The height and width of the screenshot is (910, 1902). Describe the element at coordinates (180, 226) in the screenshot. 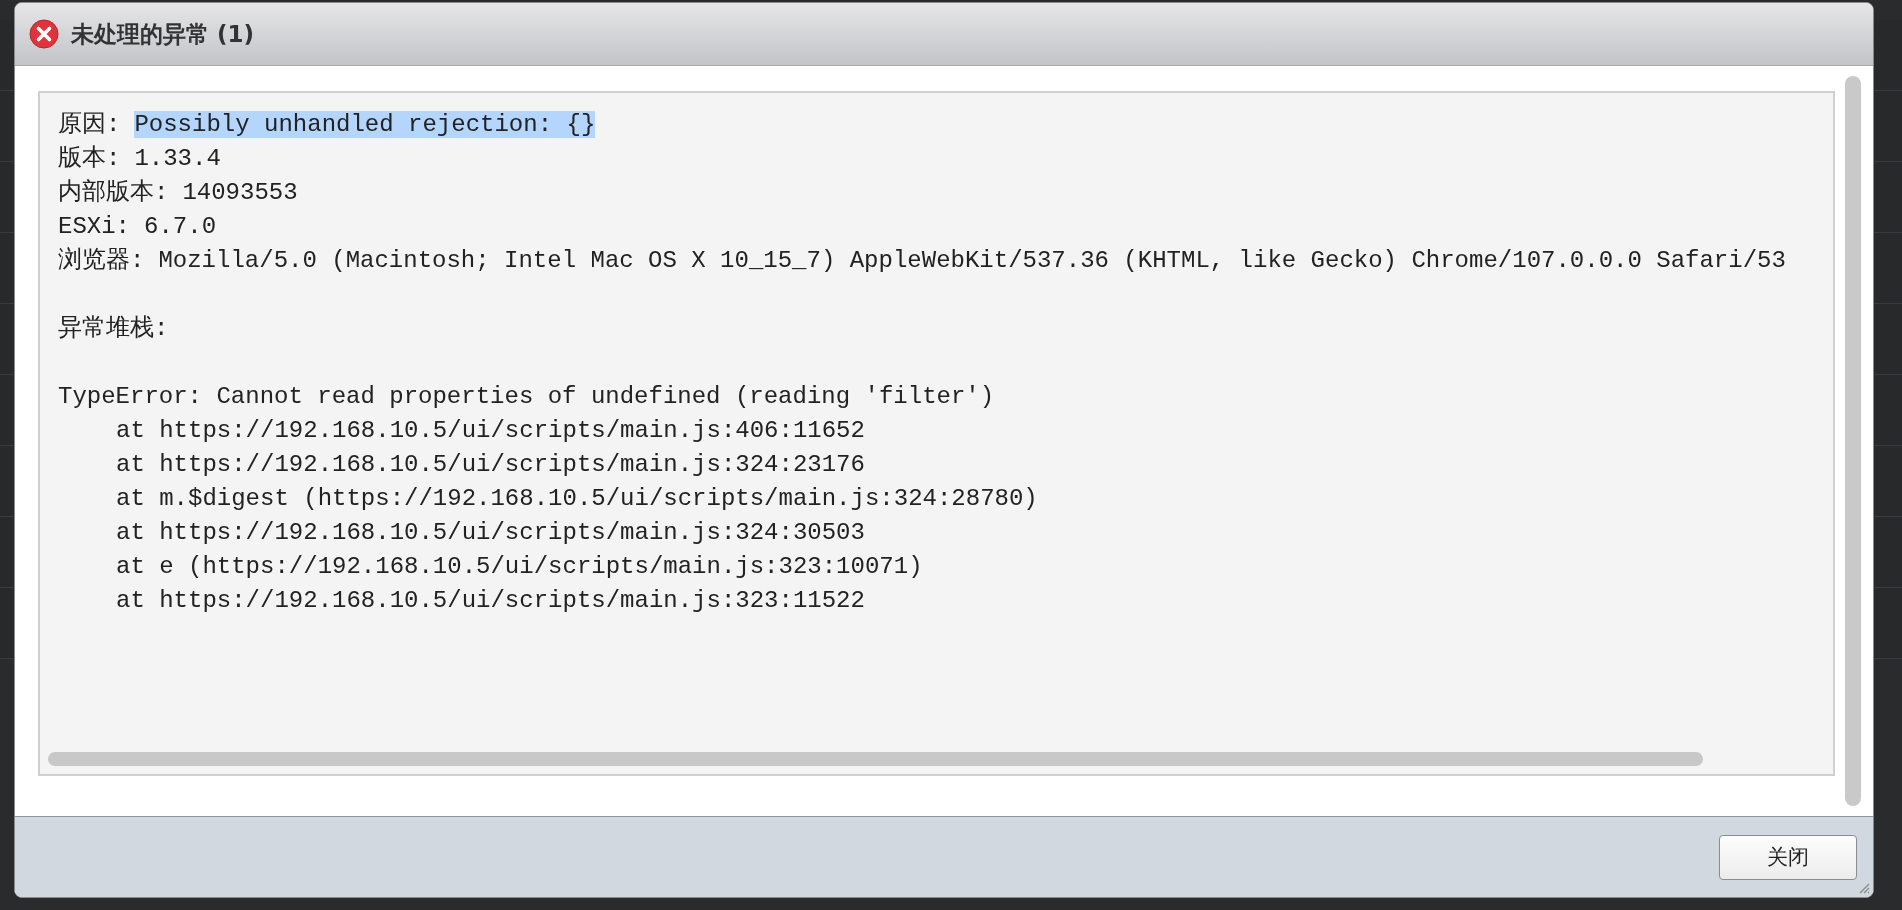

I see `field-value: 6.7.0` at that location.